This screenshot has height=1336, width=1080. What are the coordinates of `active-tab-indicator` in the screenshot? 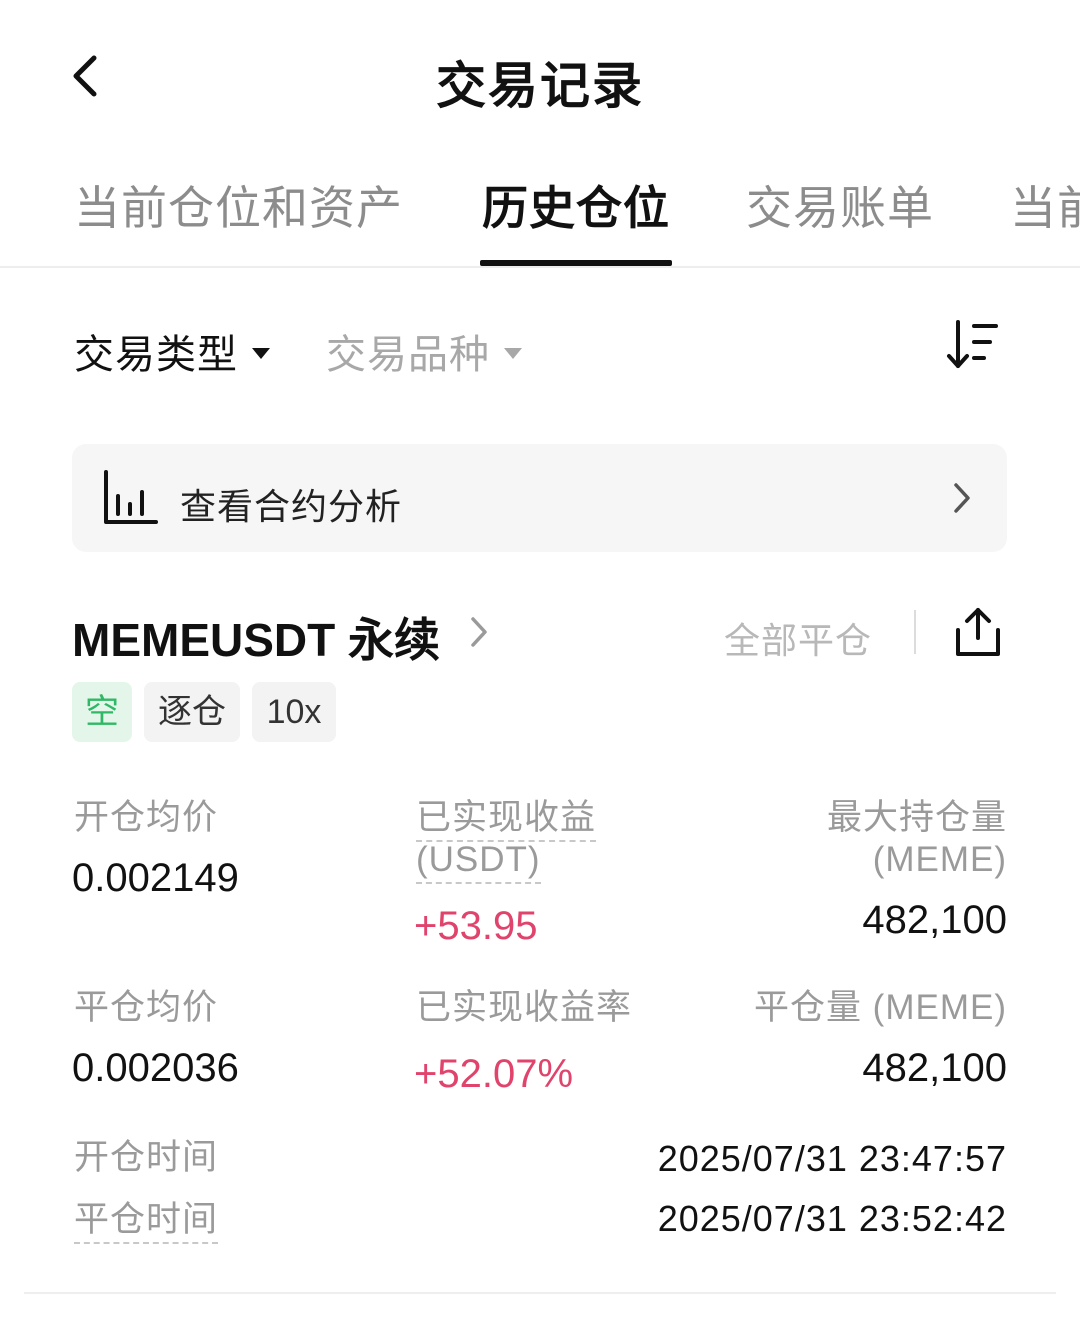 It's located at (576, 263).